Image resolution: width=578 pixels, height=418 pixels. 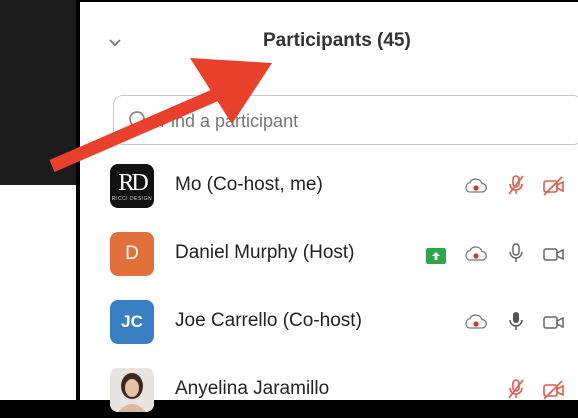 I want to click on participant-row: D Daniel Murphy (Host), so click(x=329, y=254).